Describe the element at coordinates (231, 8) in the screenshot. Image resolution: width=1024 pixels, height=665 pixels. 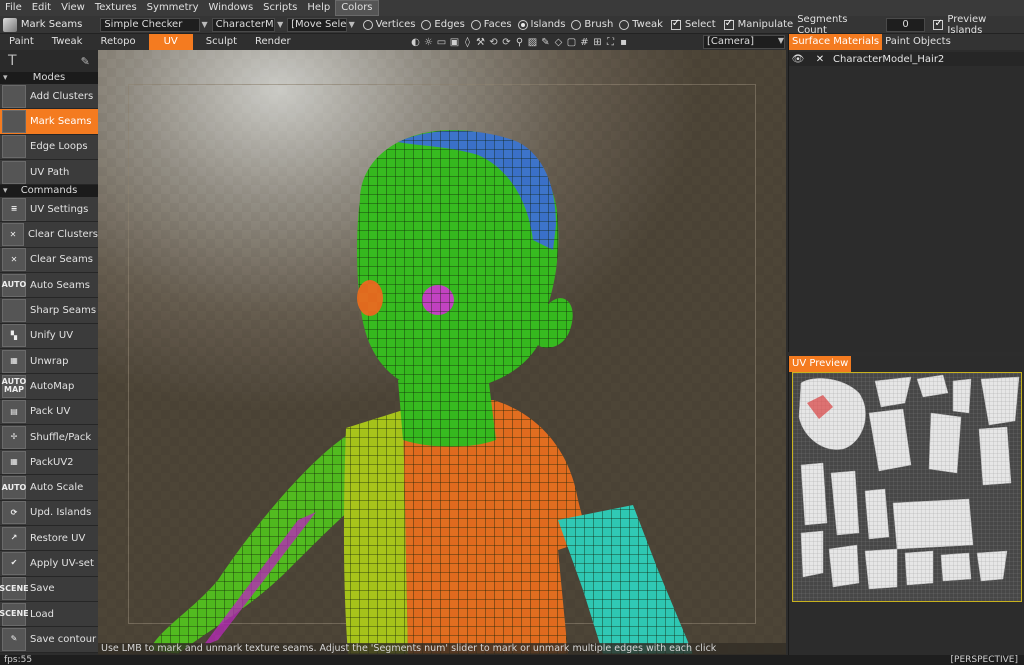
I see `menu-windows: Windows` at that location.